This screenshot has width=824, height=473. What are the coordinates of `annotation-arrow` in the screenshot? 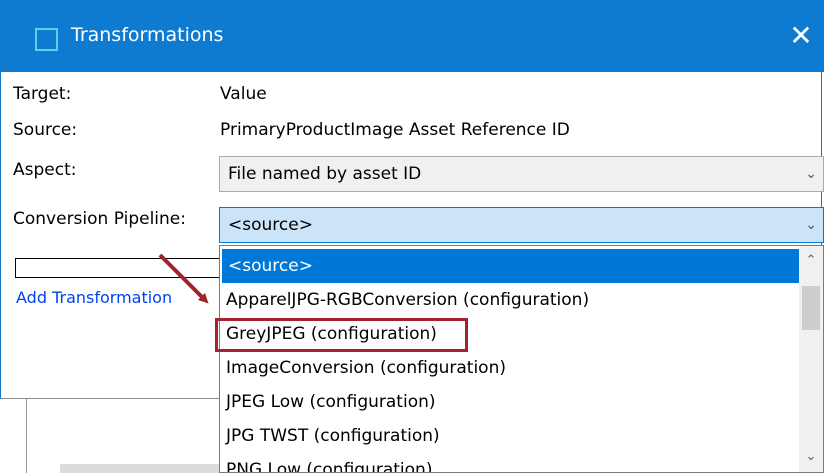 It's located at (183, 278).